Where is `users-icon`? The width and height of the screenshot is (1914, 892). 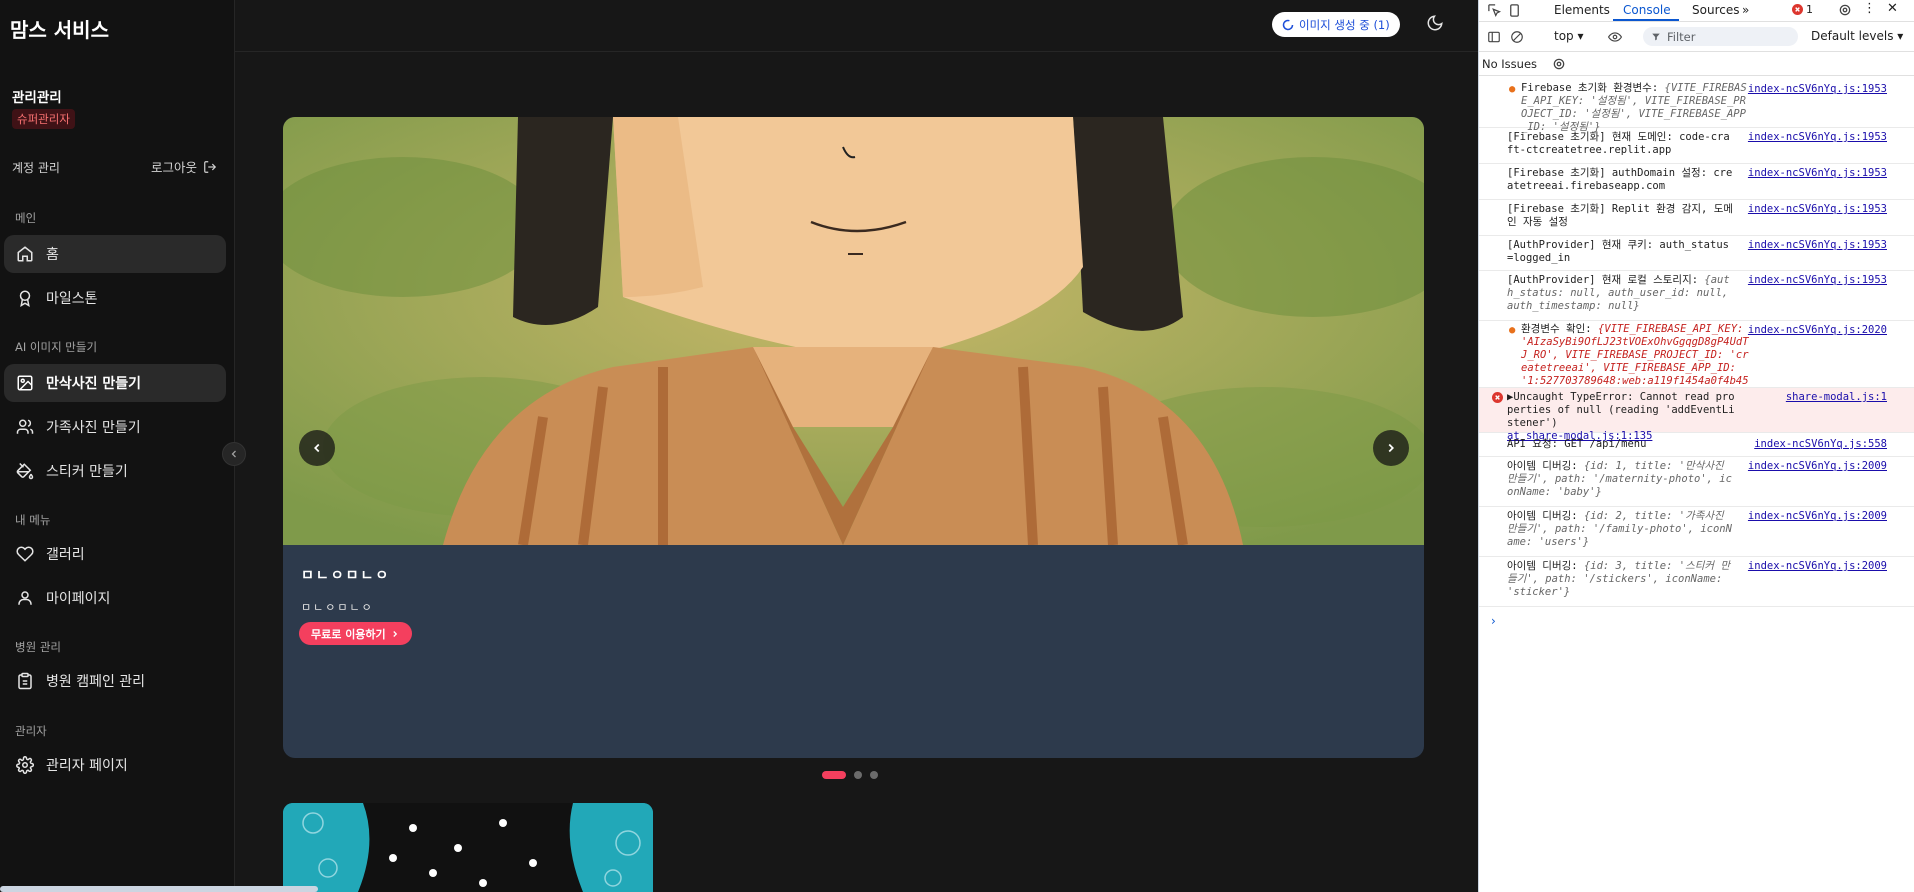
users-icon is located at coordinates (25, 426).